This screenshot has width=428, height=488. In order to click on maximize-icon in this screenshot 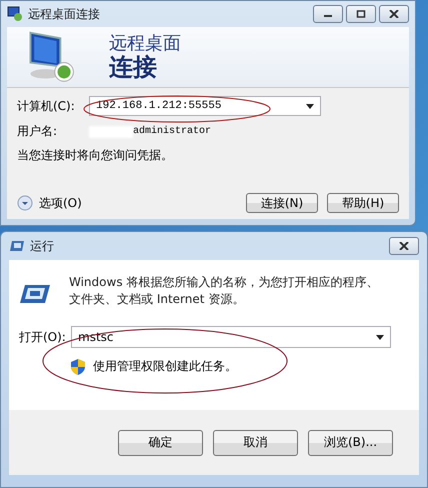, I will do `click(361, 14)`.